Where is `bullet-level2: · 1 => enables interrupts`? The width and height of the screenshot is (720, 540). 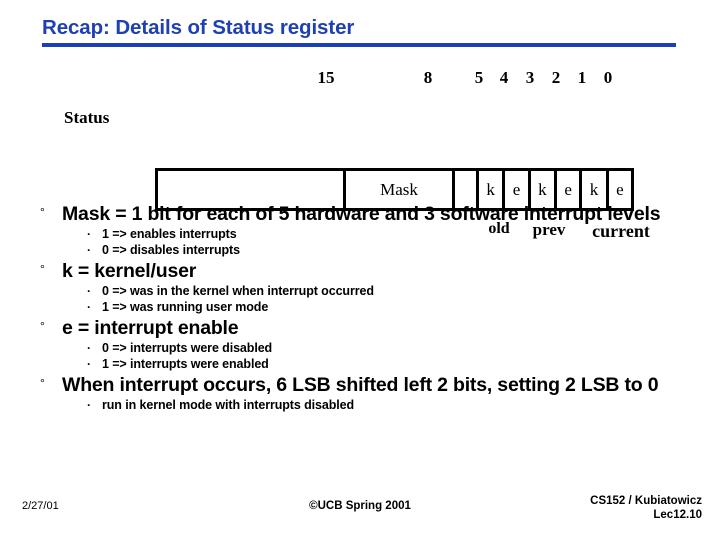
bullet-level2: · 1 => enables interrupts is located at coordinates (363, 234).